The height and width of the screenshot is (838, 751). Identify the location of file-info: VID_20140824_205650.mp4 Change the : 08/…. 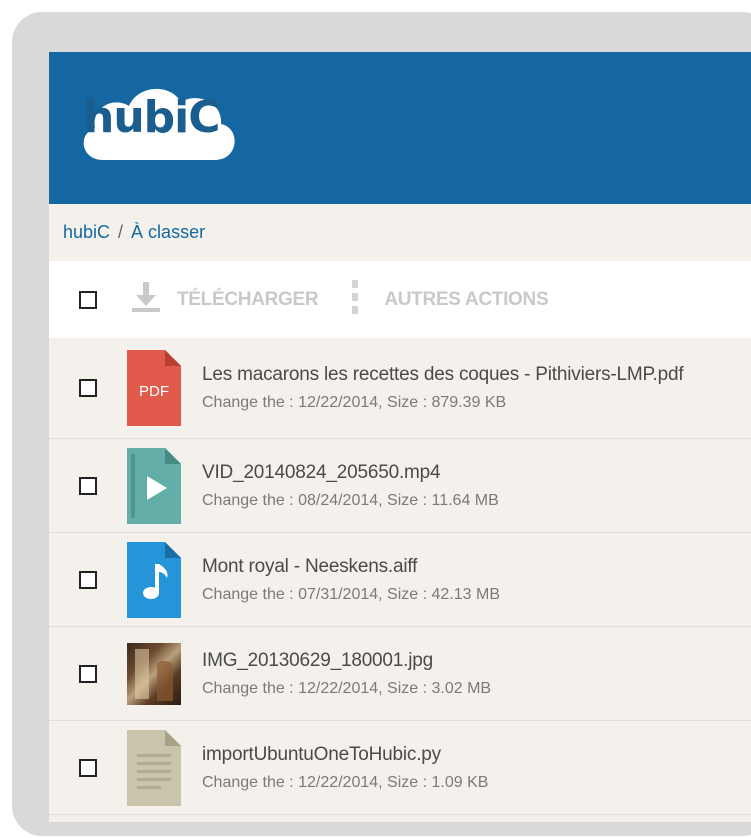
(350, 486).